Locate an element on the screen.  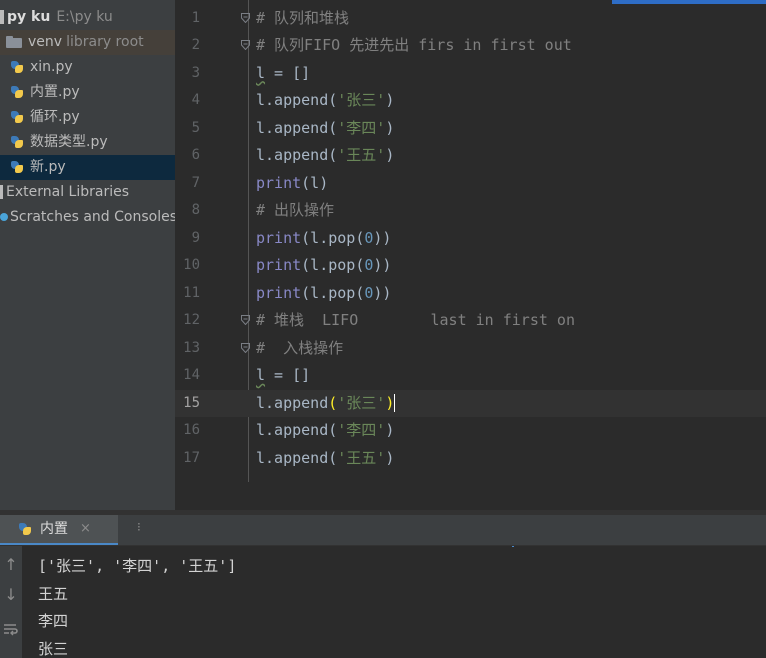
code-token: (l) is located at coordinates (315, 182).